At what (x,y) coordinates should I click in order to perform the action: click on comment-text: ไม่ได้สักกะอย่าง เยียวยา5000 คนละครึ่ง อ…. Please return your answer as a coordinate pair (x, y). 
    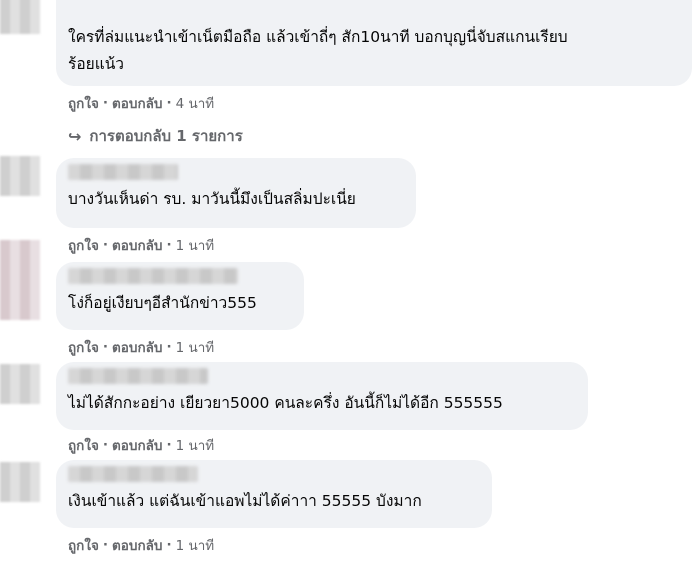
    Looking at the image, I should click on (285, 403).